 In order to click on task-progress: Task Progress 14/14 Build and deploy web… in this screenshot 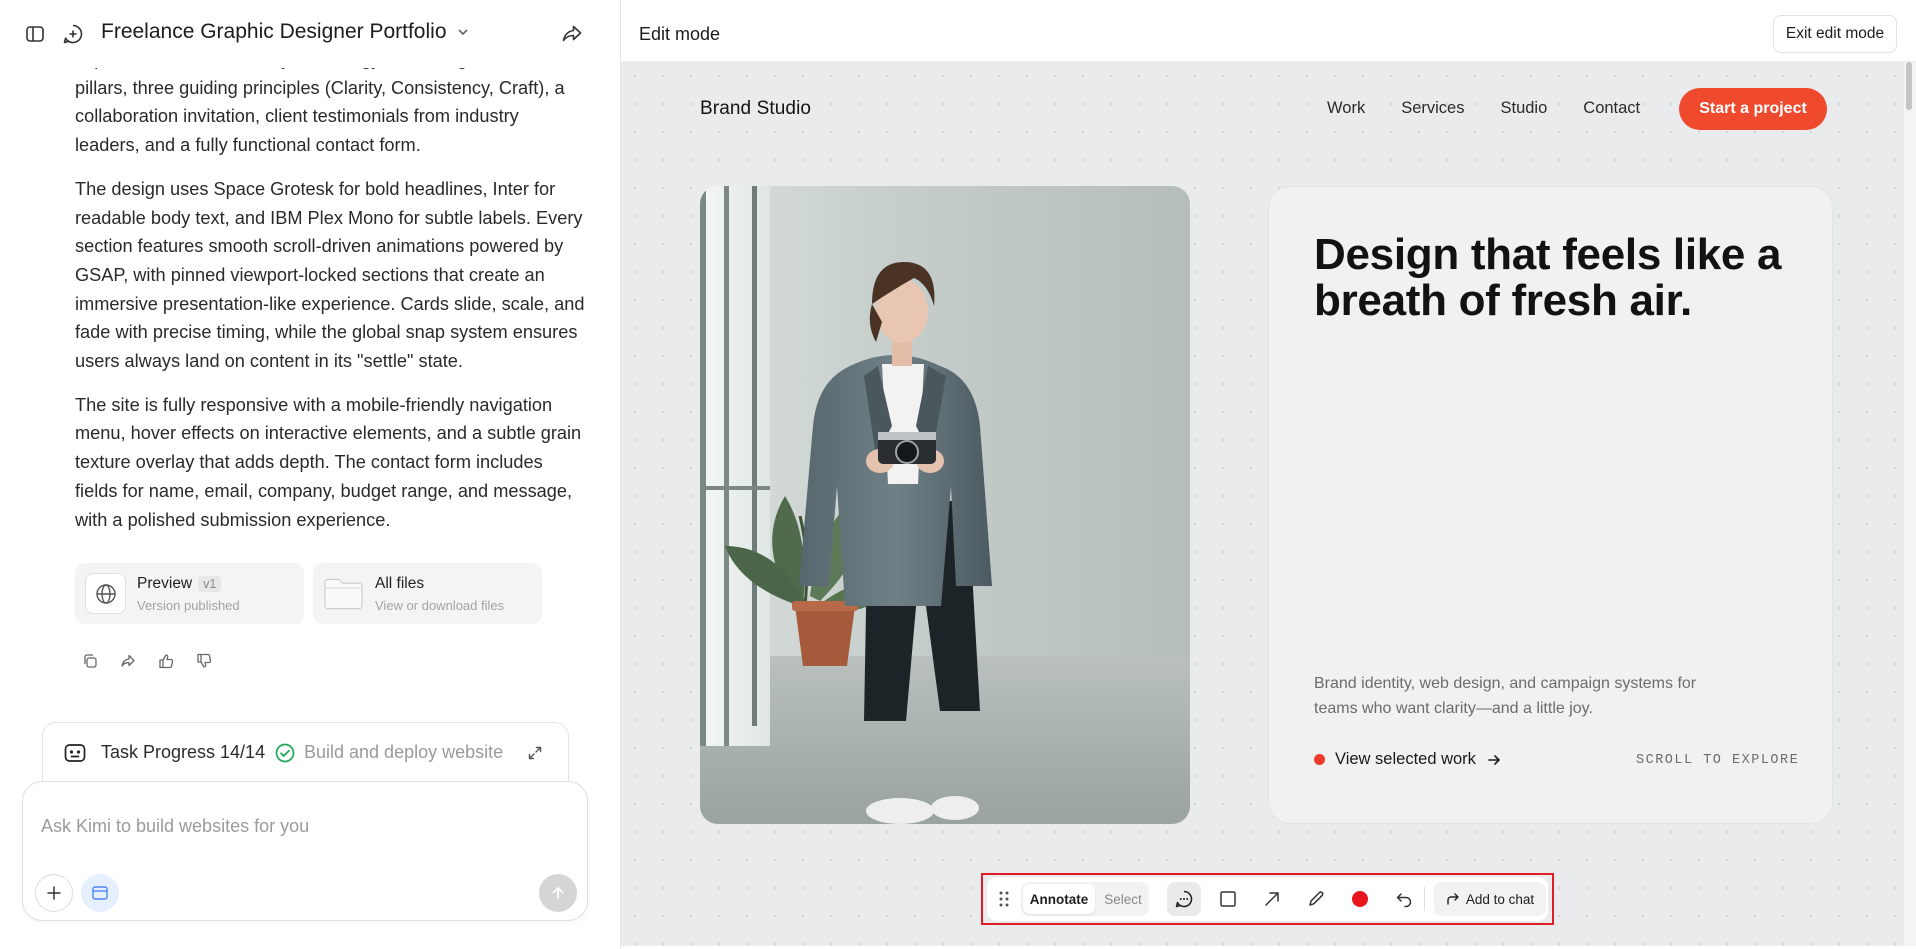, I will do `click(305, 752)`.